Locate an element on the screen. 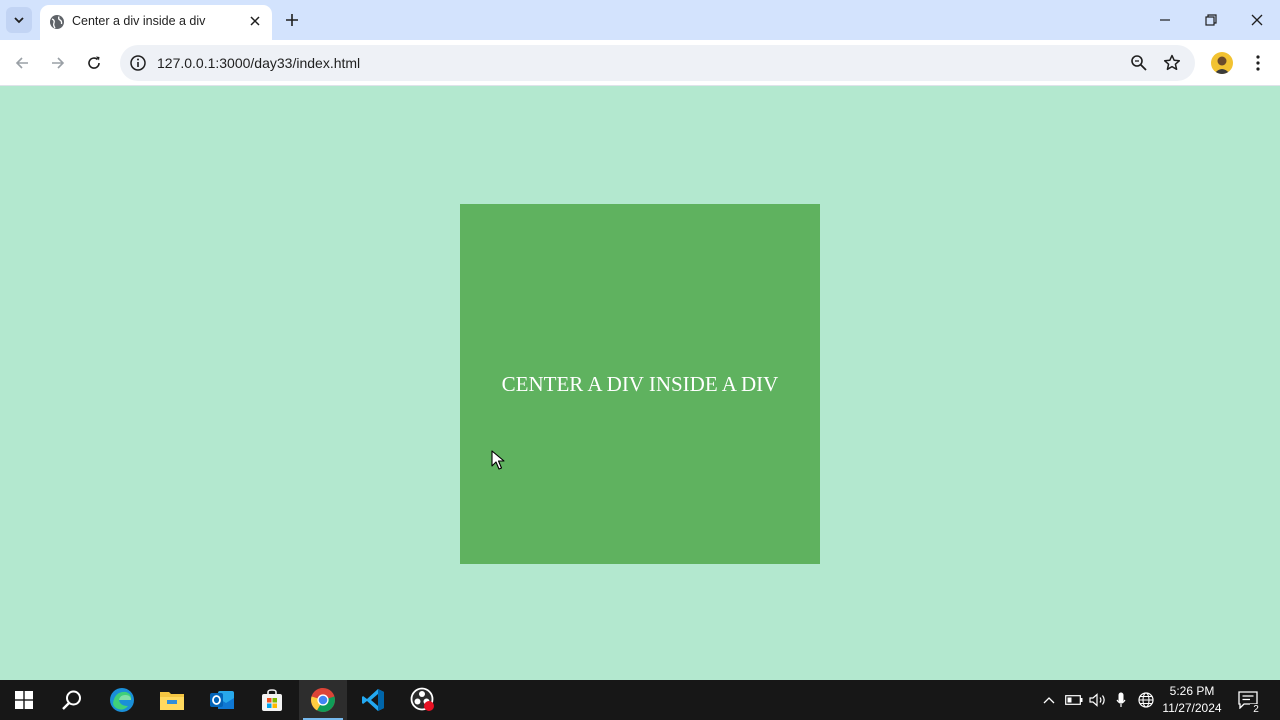 The image size is (1280, 720). minimize-icon is located at coordinates (1165, 20).